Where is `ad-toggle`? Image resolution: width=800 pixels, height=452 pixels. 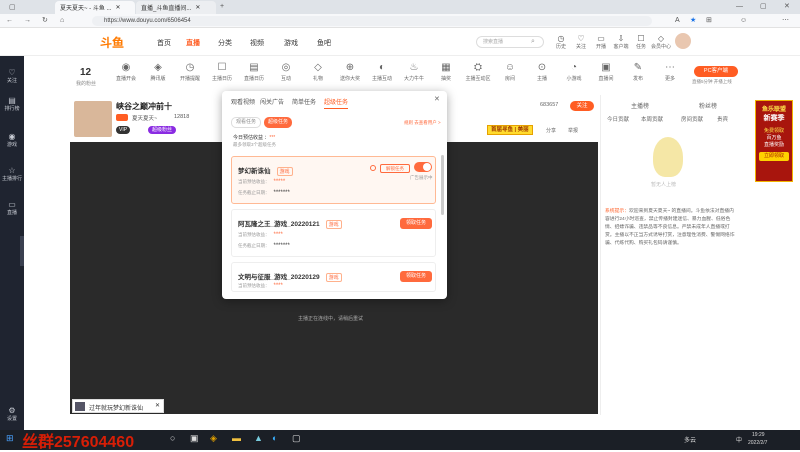
ad-toggle is located at coordinates (423, 167).